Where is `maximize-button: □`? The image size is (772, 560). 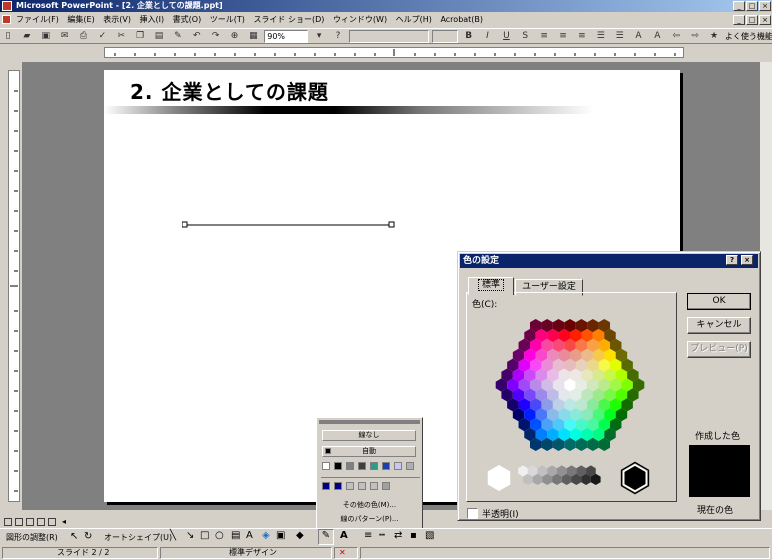 maximize-button: □ is located at coordinates (752, 6).